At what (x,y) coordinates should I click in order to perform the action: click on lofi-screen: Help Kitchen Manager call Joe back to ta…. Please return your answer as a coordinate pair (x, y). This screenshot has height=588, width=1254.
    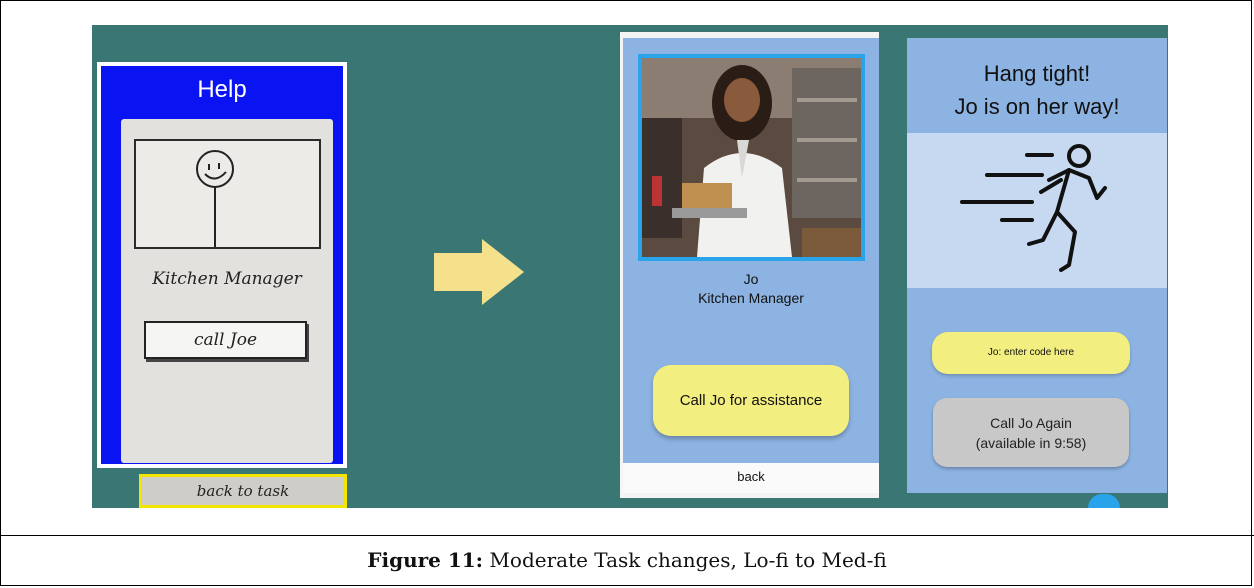
    Looking at the image, I should click on (224, 287).